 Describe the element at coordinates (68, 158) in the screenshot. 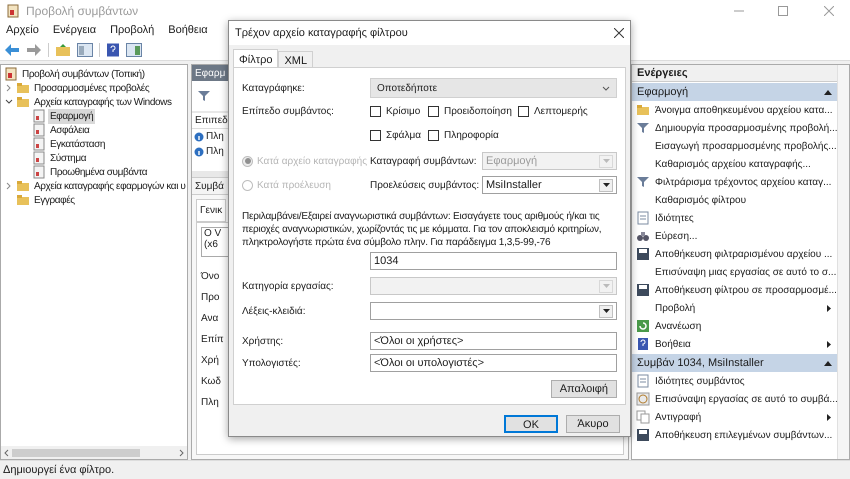

I see `tree-item: Σύστημα` at that location.